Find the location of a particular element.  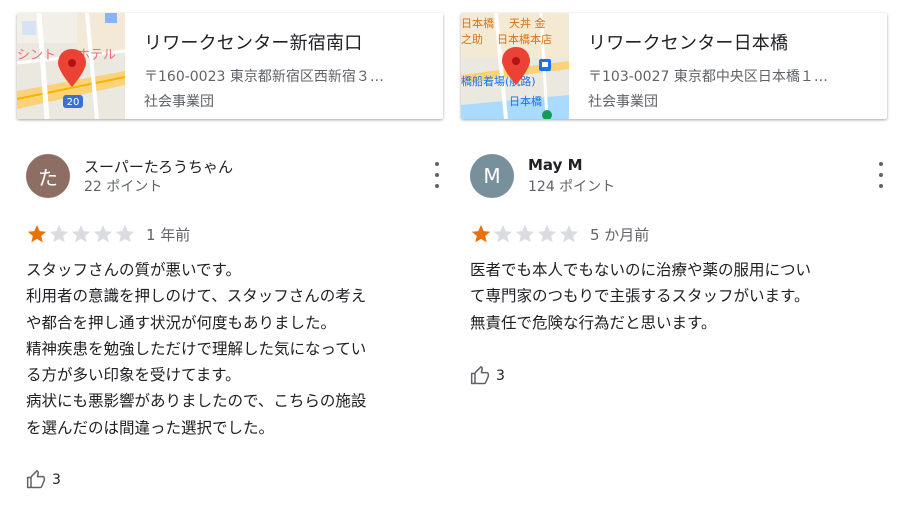

review-text-line: 利用者の意識を押しのけて、スタッフさんの考え is located at coordinates (196, 296).